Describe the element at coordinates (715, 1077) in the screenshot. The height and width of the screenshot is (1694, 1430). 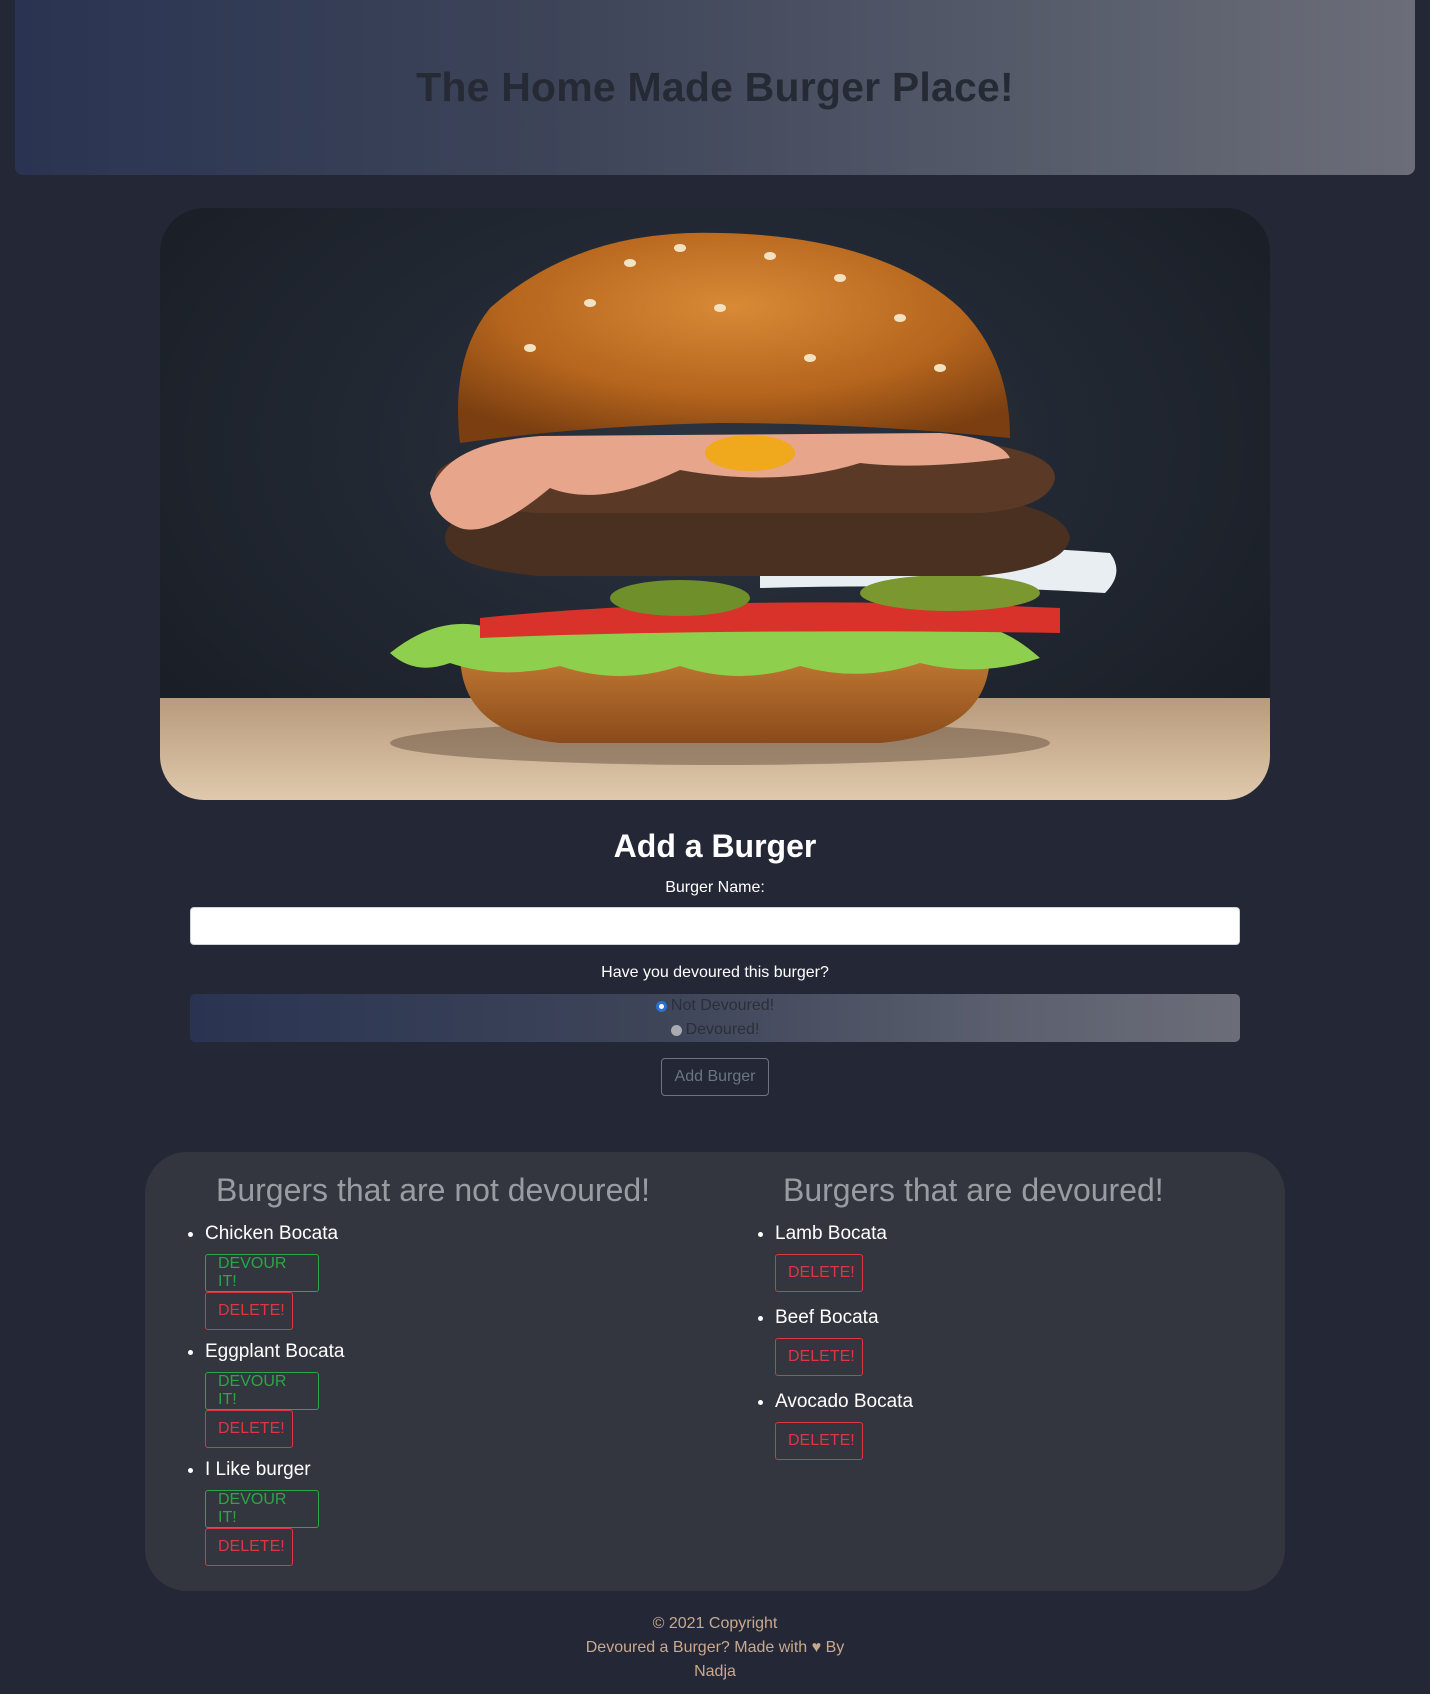
I see `add-burger-button: Add Burger` at that location.